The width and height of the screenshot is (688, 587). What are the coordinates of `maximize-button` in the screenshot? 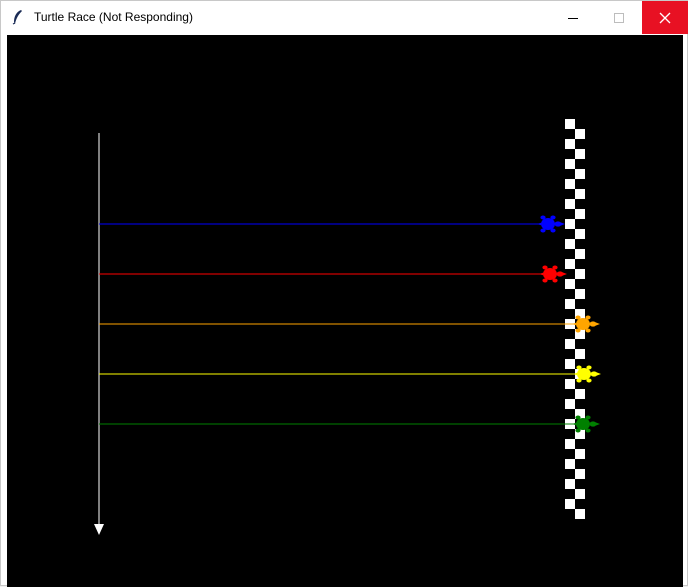 It's located at (619, 17).